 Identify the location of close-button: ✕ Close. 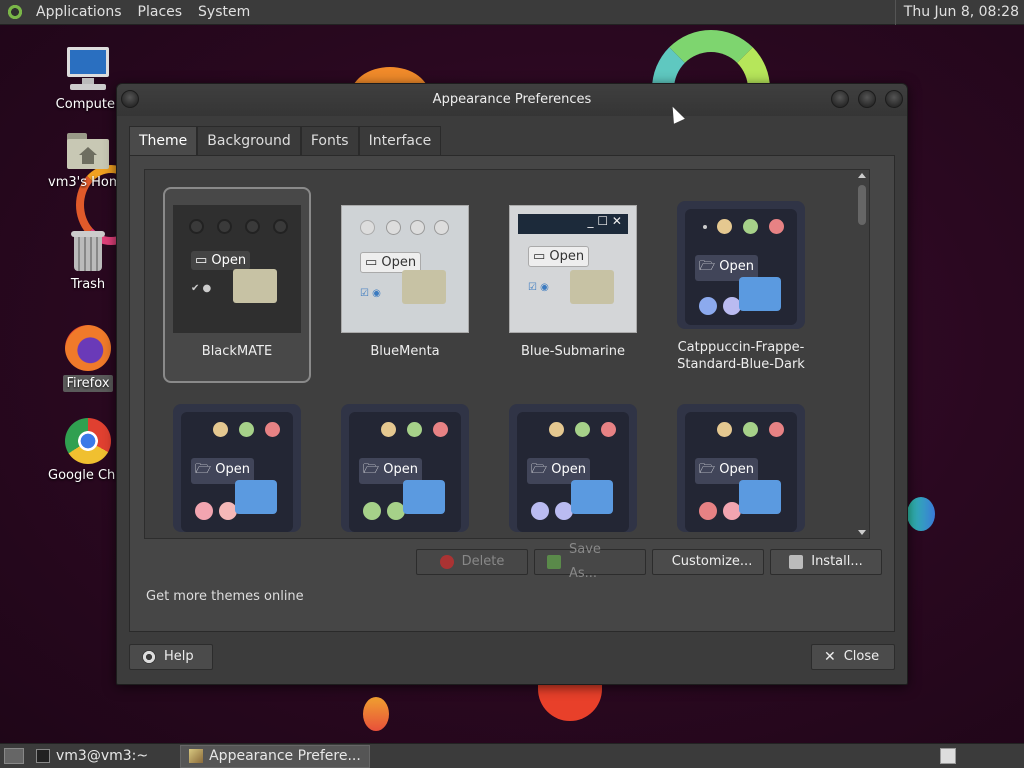
(853, 657).